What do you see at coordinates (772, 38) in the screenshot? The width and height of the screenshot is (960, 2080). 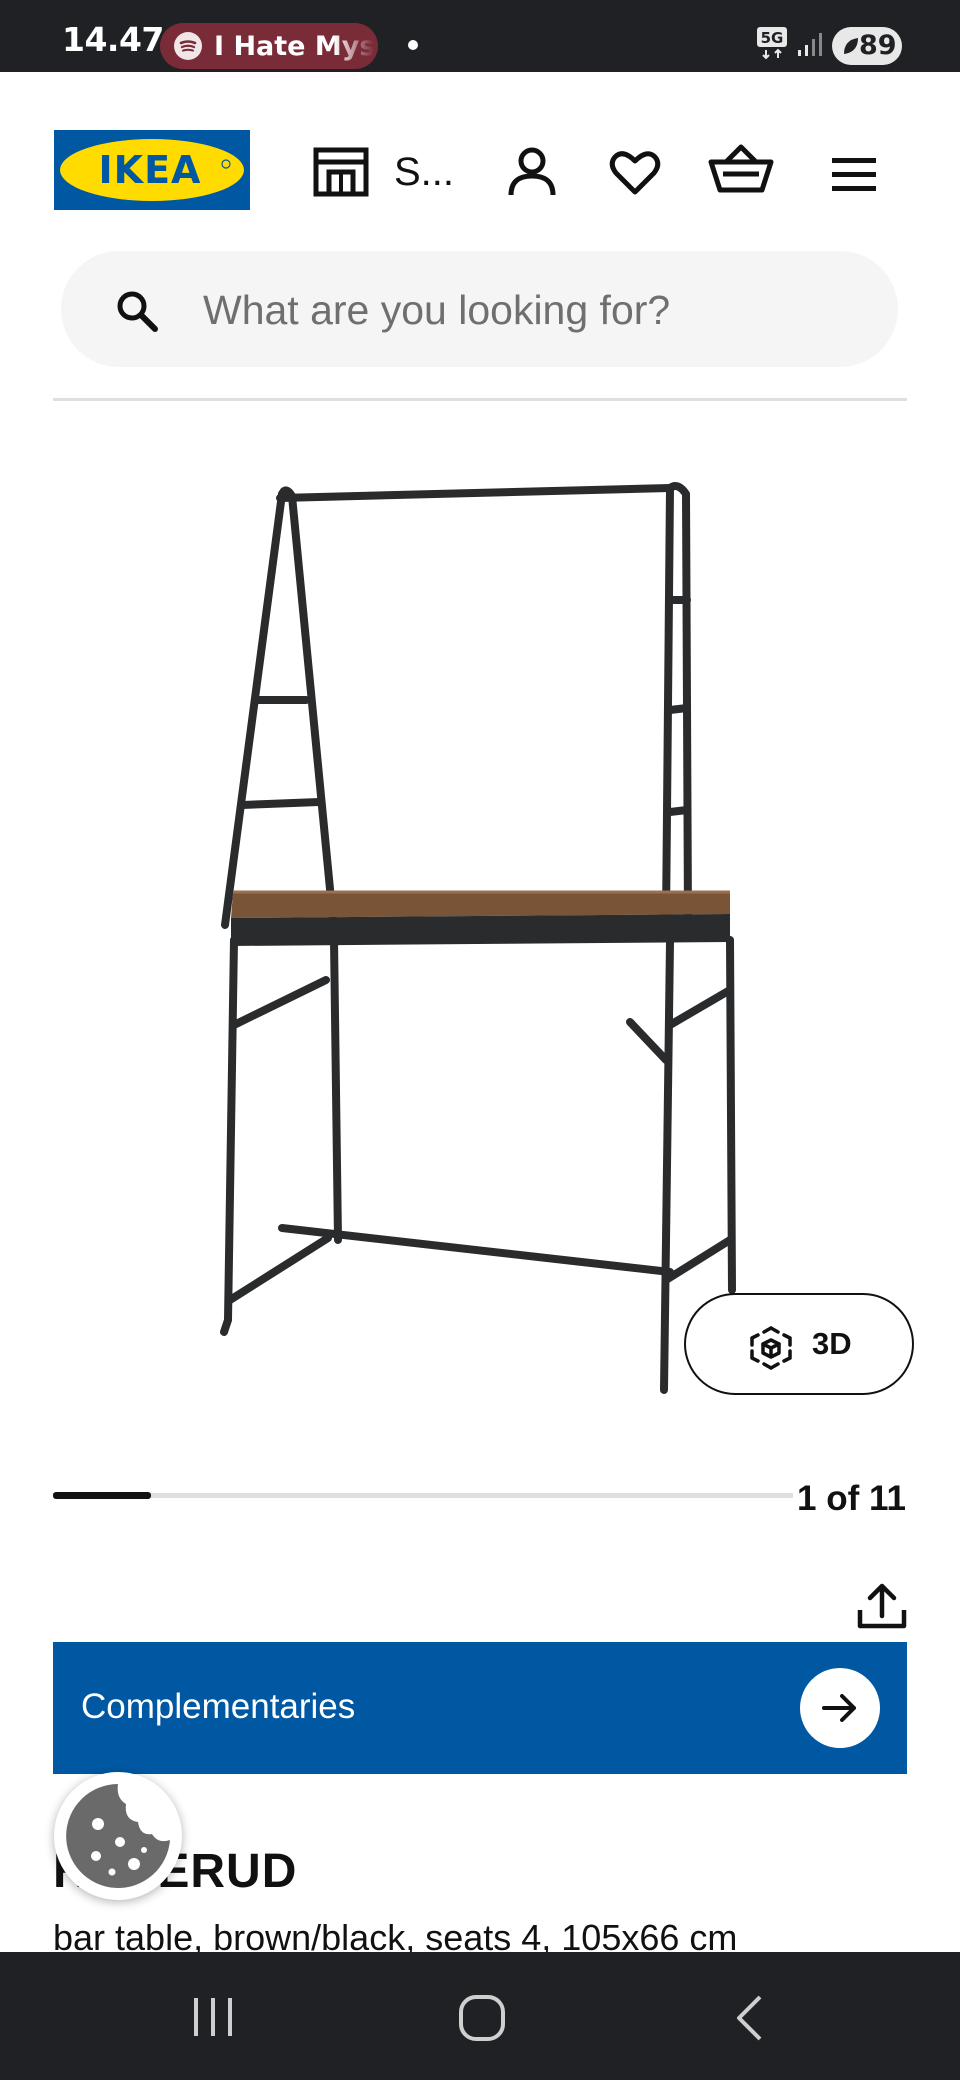 I see `network-type-label: 5G` at bounding box center [772, 38].